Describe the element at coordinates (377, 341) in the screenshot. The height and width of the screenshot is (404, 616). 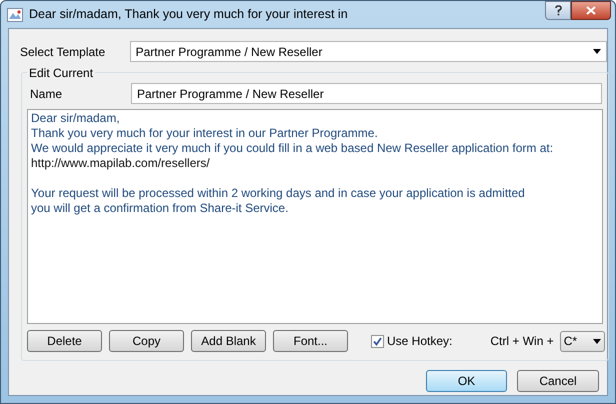
I see `hotkey-checkbox` at that location.